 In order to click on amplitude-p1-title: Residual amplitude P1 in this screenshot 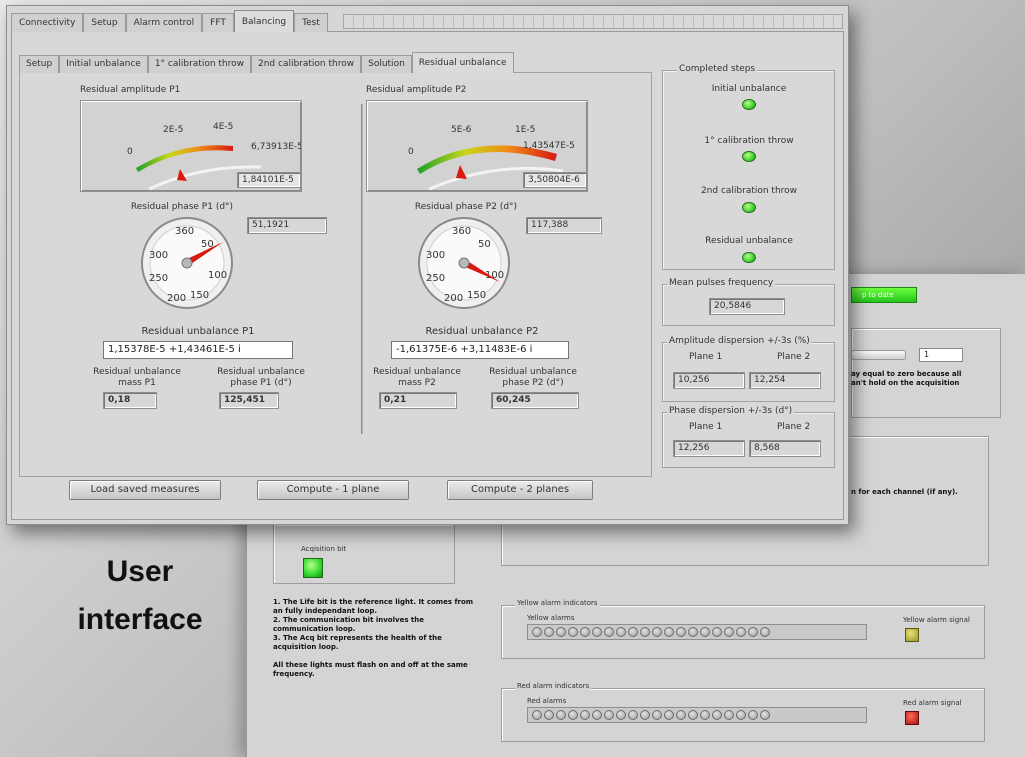, I will do `click(130, 90)`.